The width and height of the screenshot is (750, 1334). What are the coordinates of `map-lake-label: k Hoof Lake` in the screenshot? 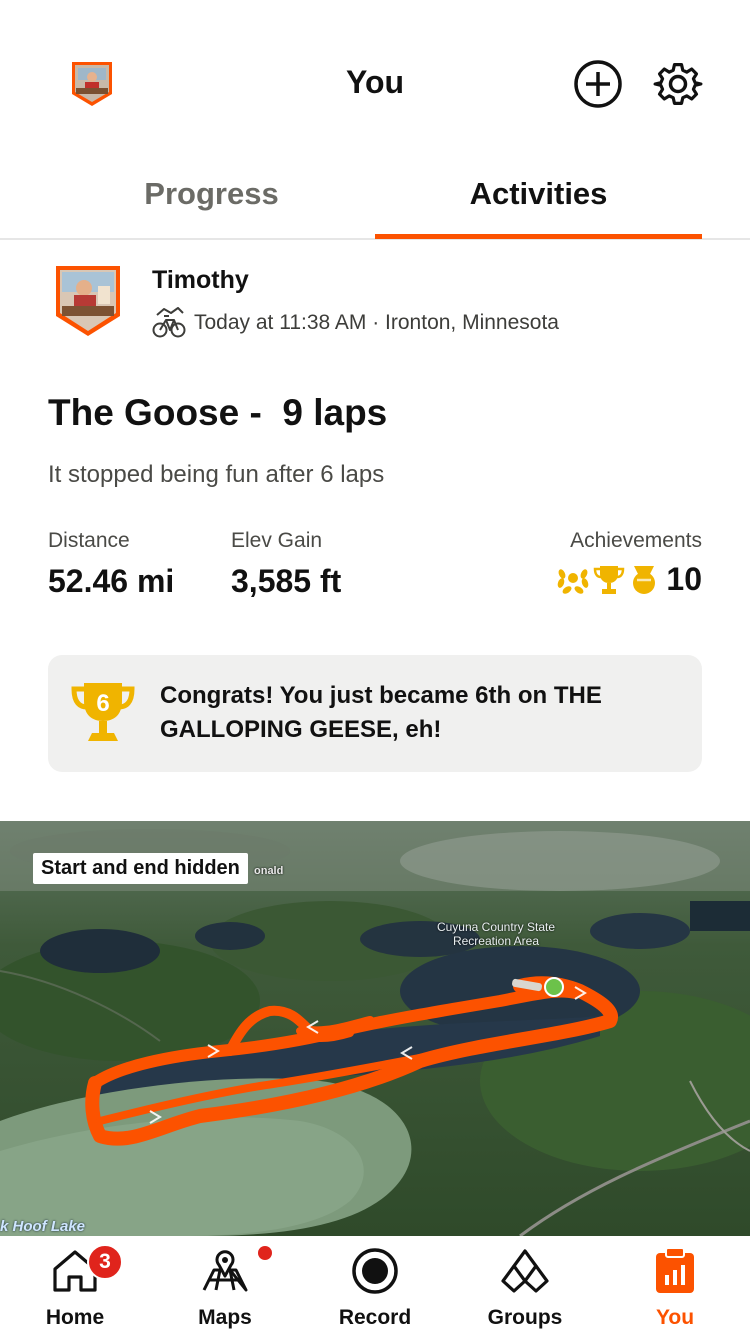 It's located at (43, 1226).